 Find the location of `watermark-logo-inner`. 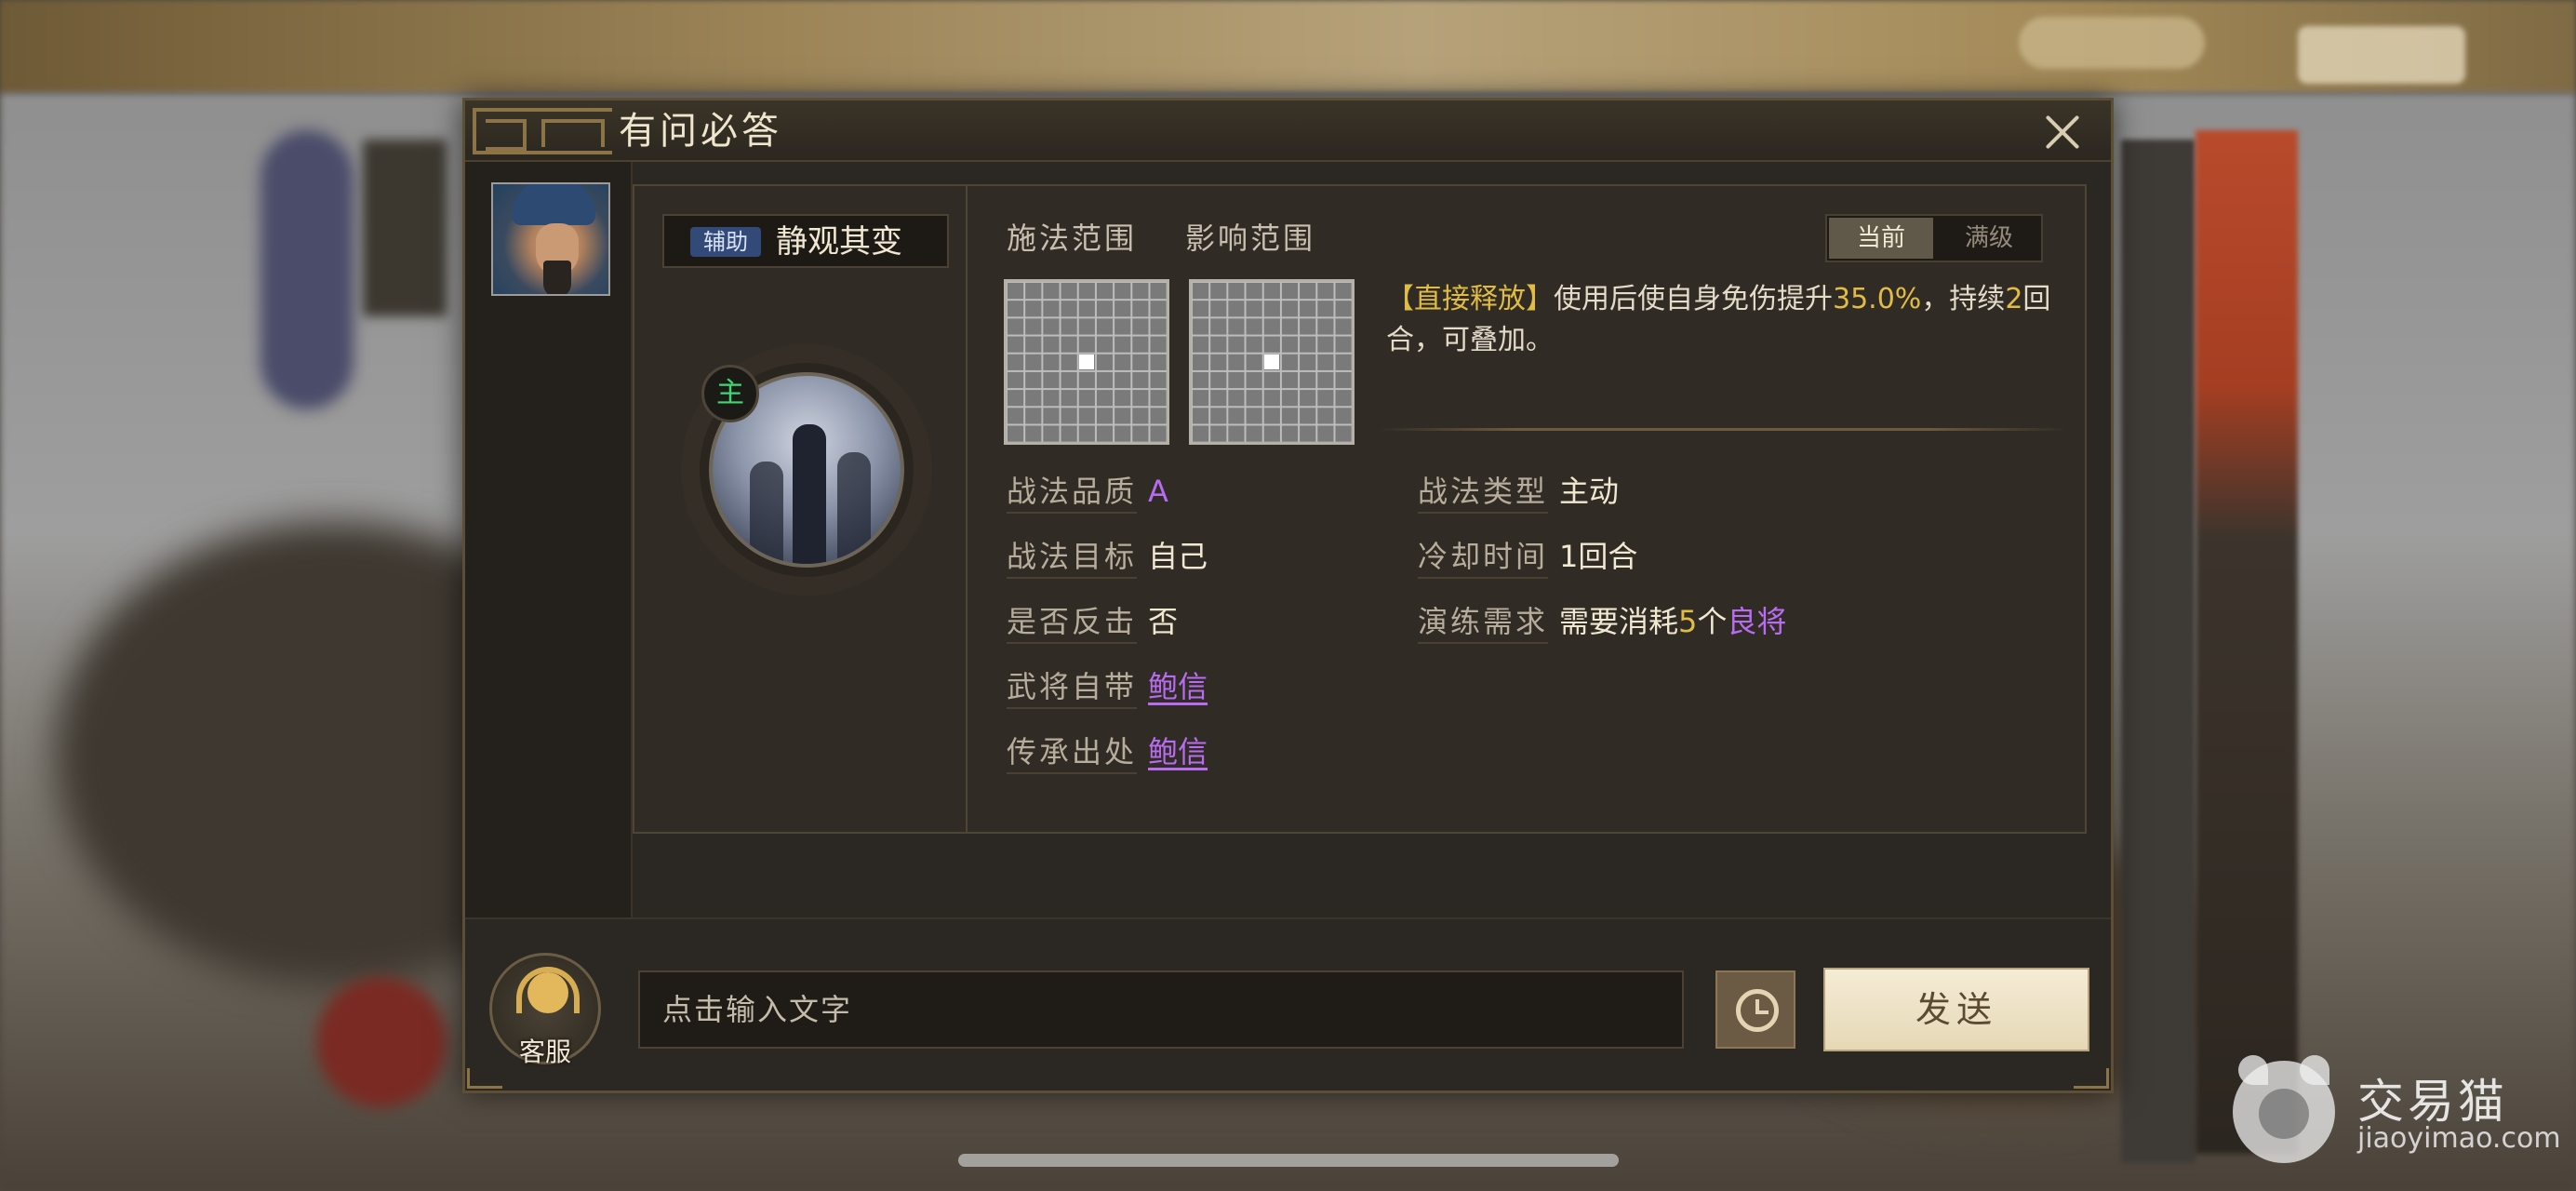

watermark-logo-inner is located at coordinates (2284, 1114).